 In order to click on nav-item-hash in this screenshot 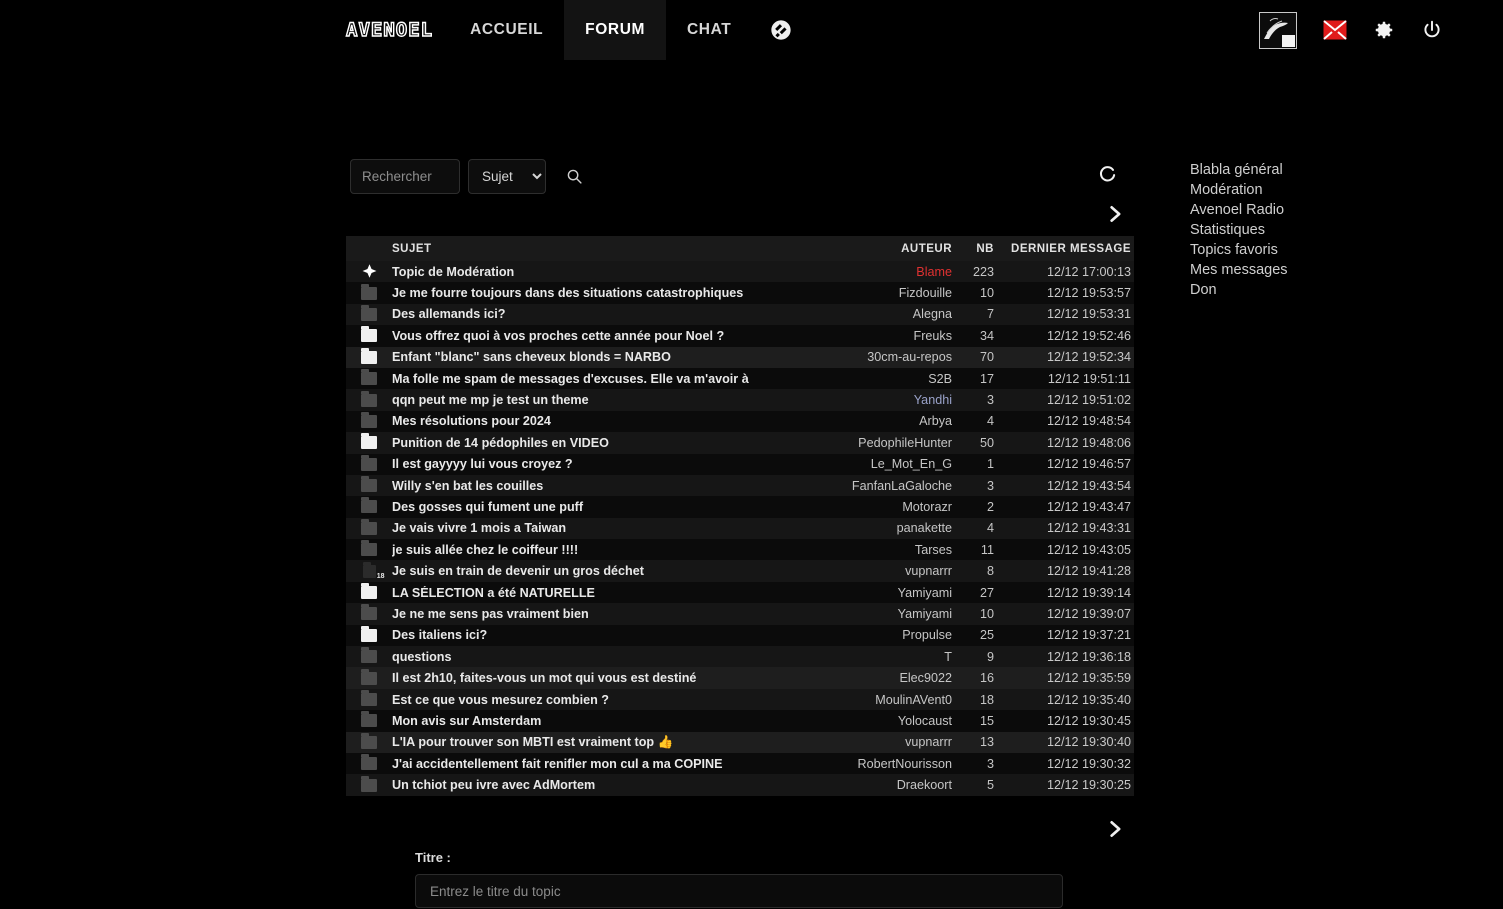, I will do `click(781, 30)`.